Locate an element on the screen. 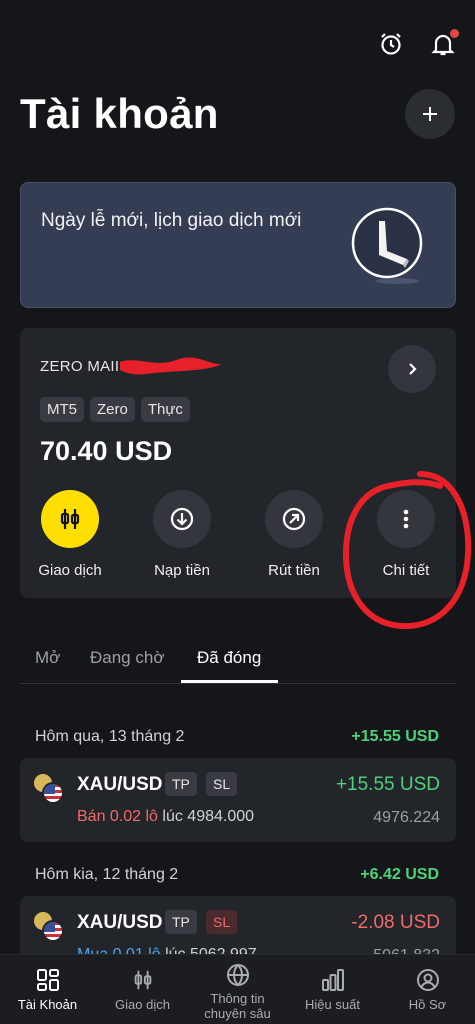 The width and height of the screenshot is (475, 1024). profile-icon is located at coordinates (428, 980).